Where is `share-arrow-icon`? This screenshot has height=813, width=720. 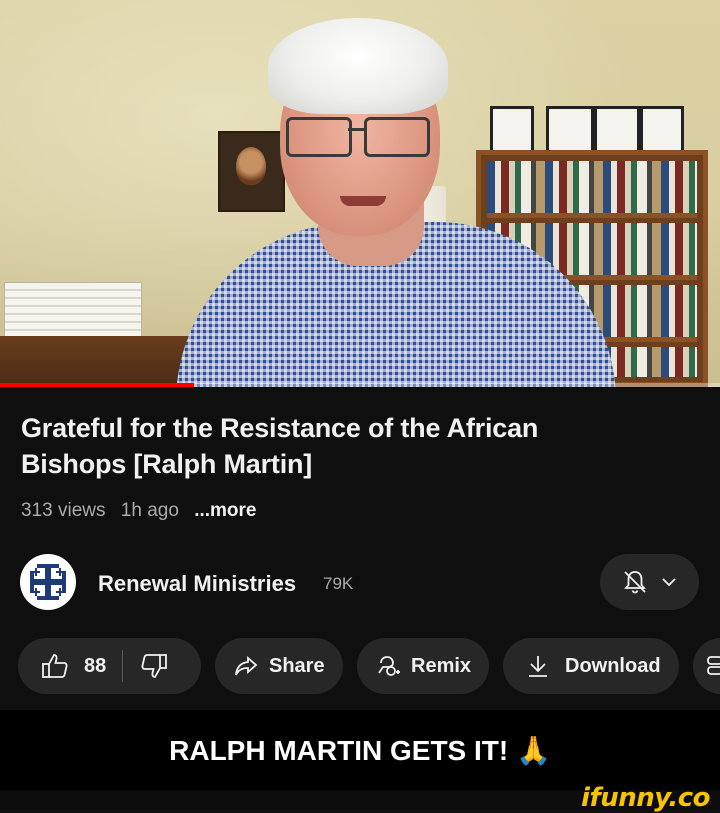
share-arrow-icon is located at coordinates (246, 666).